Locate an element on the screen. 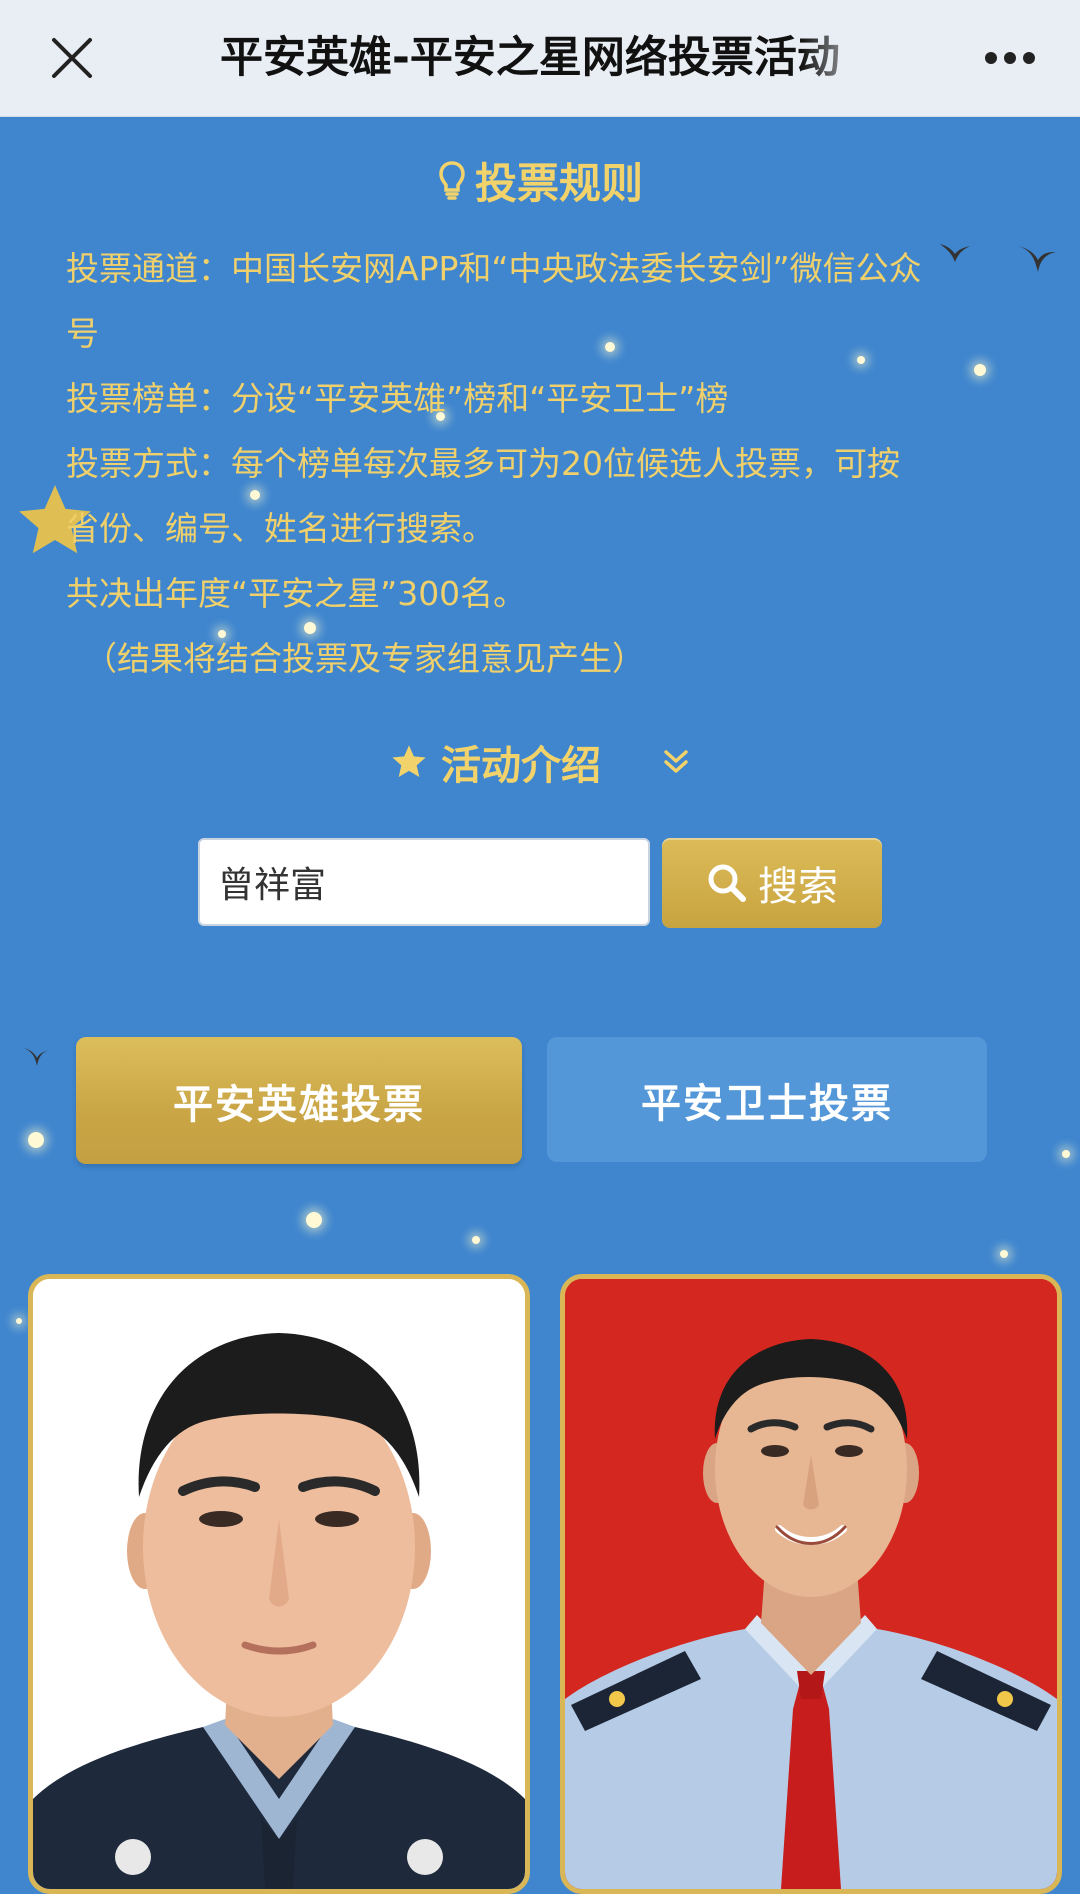 Image resolution: width=1080 pixels, height=1894 pixels. close-button is located at coordinates (72, 58).